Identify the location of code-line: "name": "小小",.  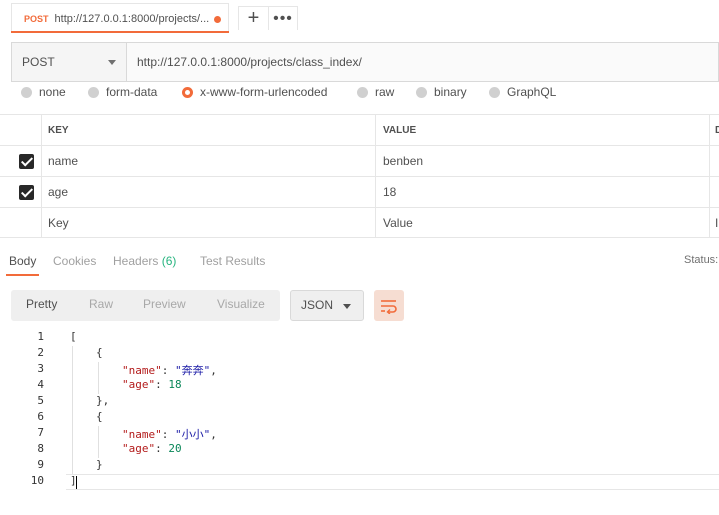
(169, 434).